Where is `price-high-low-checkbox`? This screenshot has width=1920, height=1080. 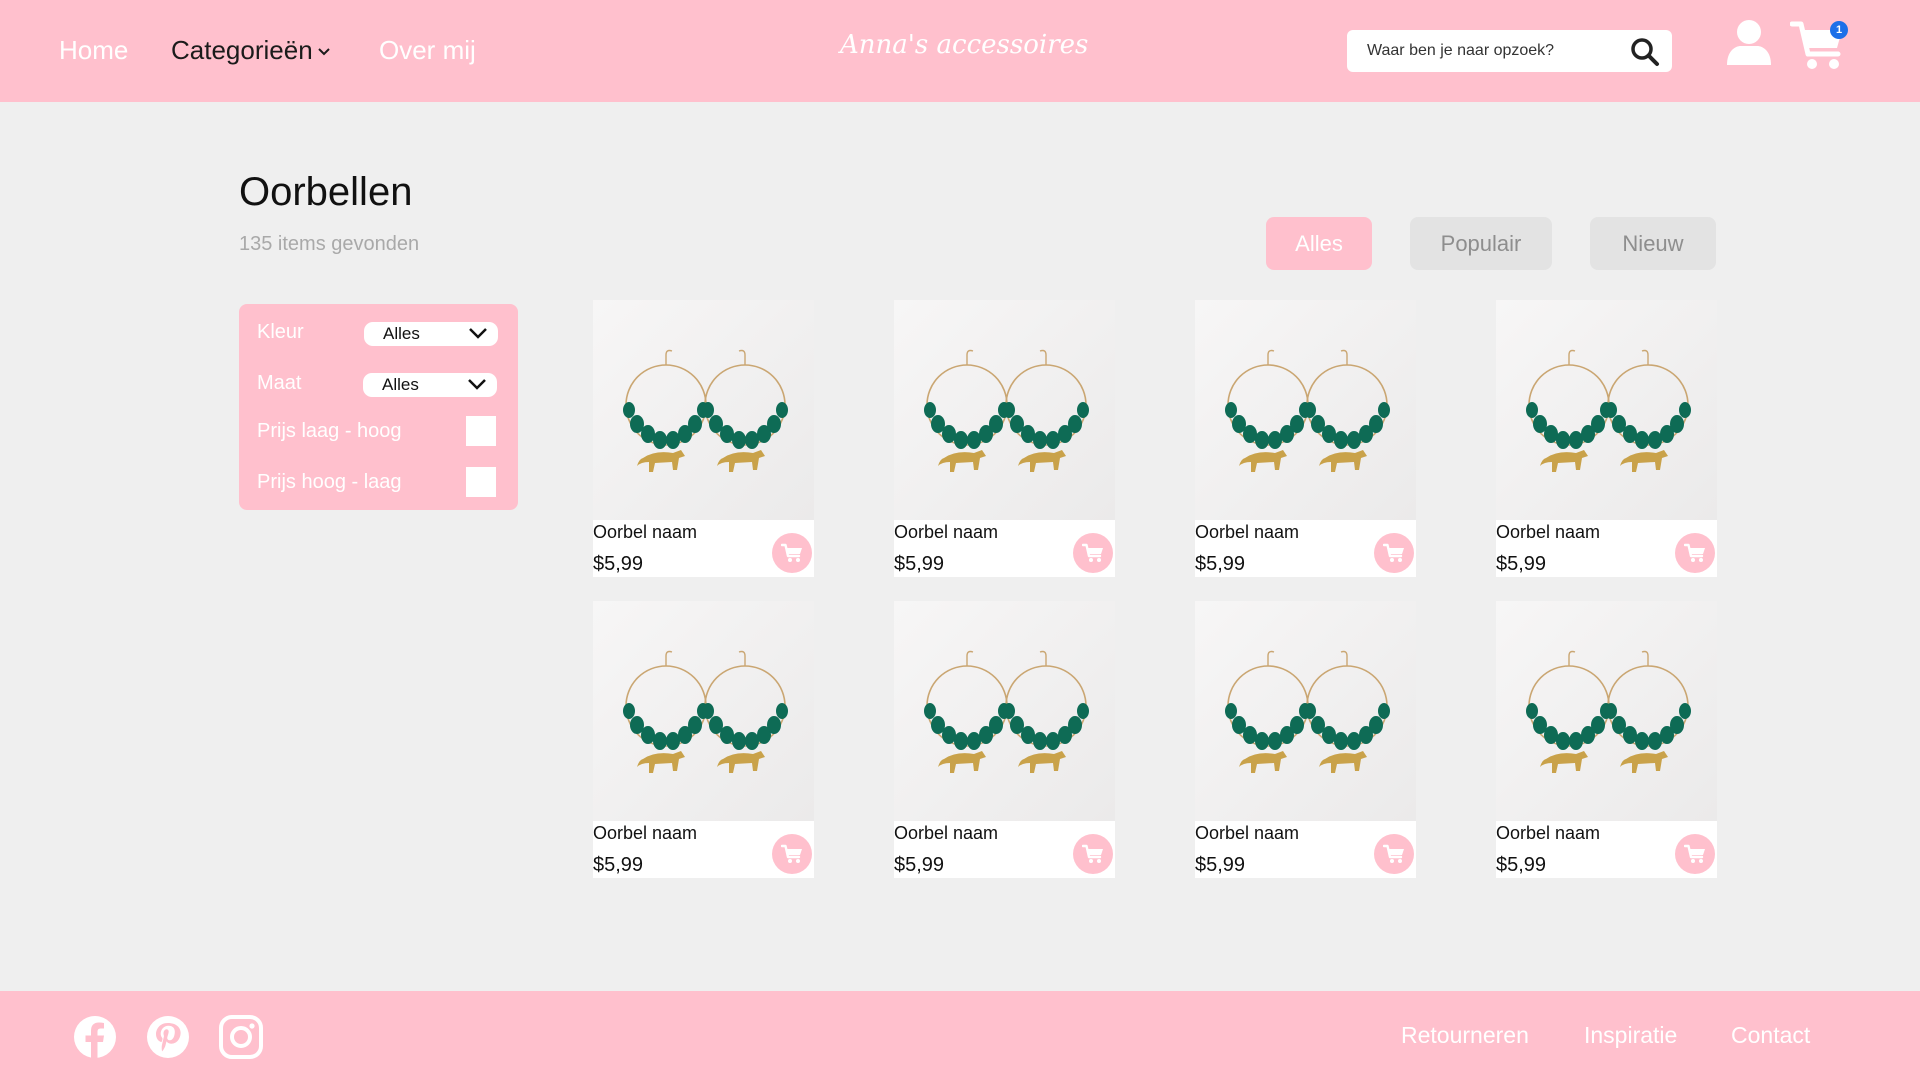 price-high-low-checkbox is located at coordinates (481, 482).